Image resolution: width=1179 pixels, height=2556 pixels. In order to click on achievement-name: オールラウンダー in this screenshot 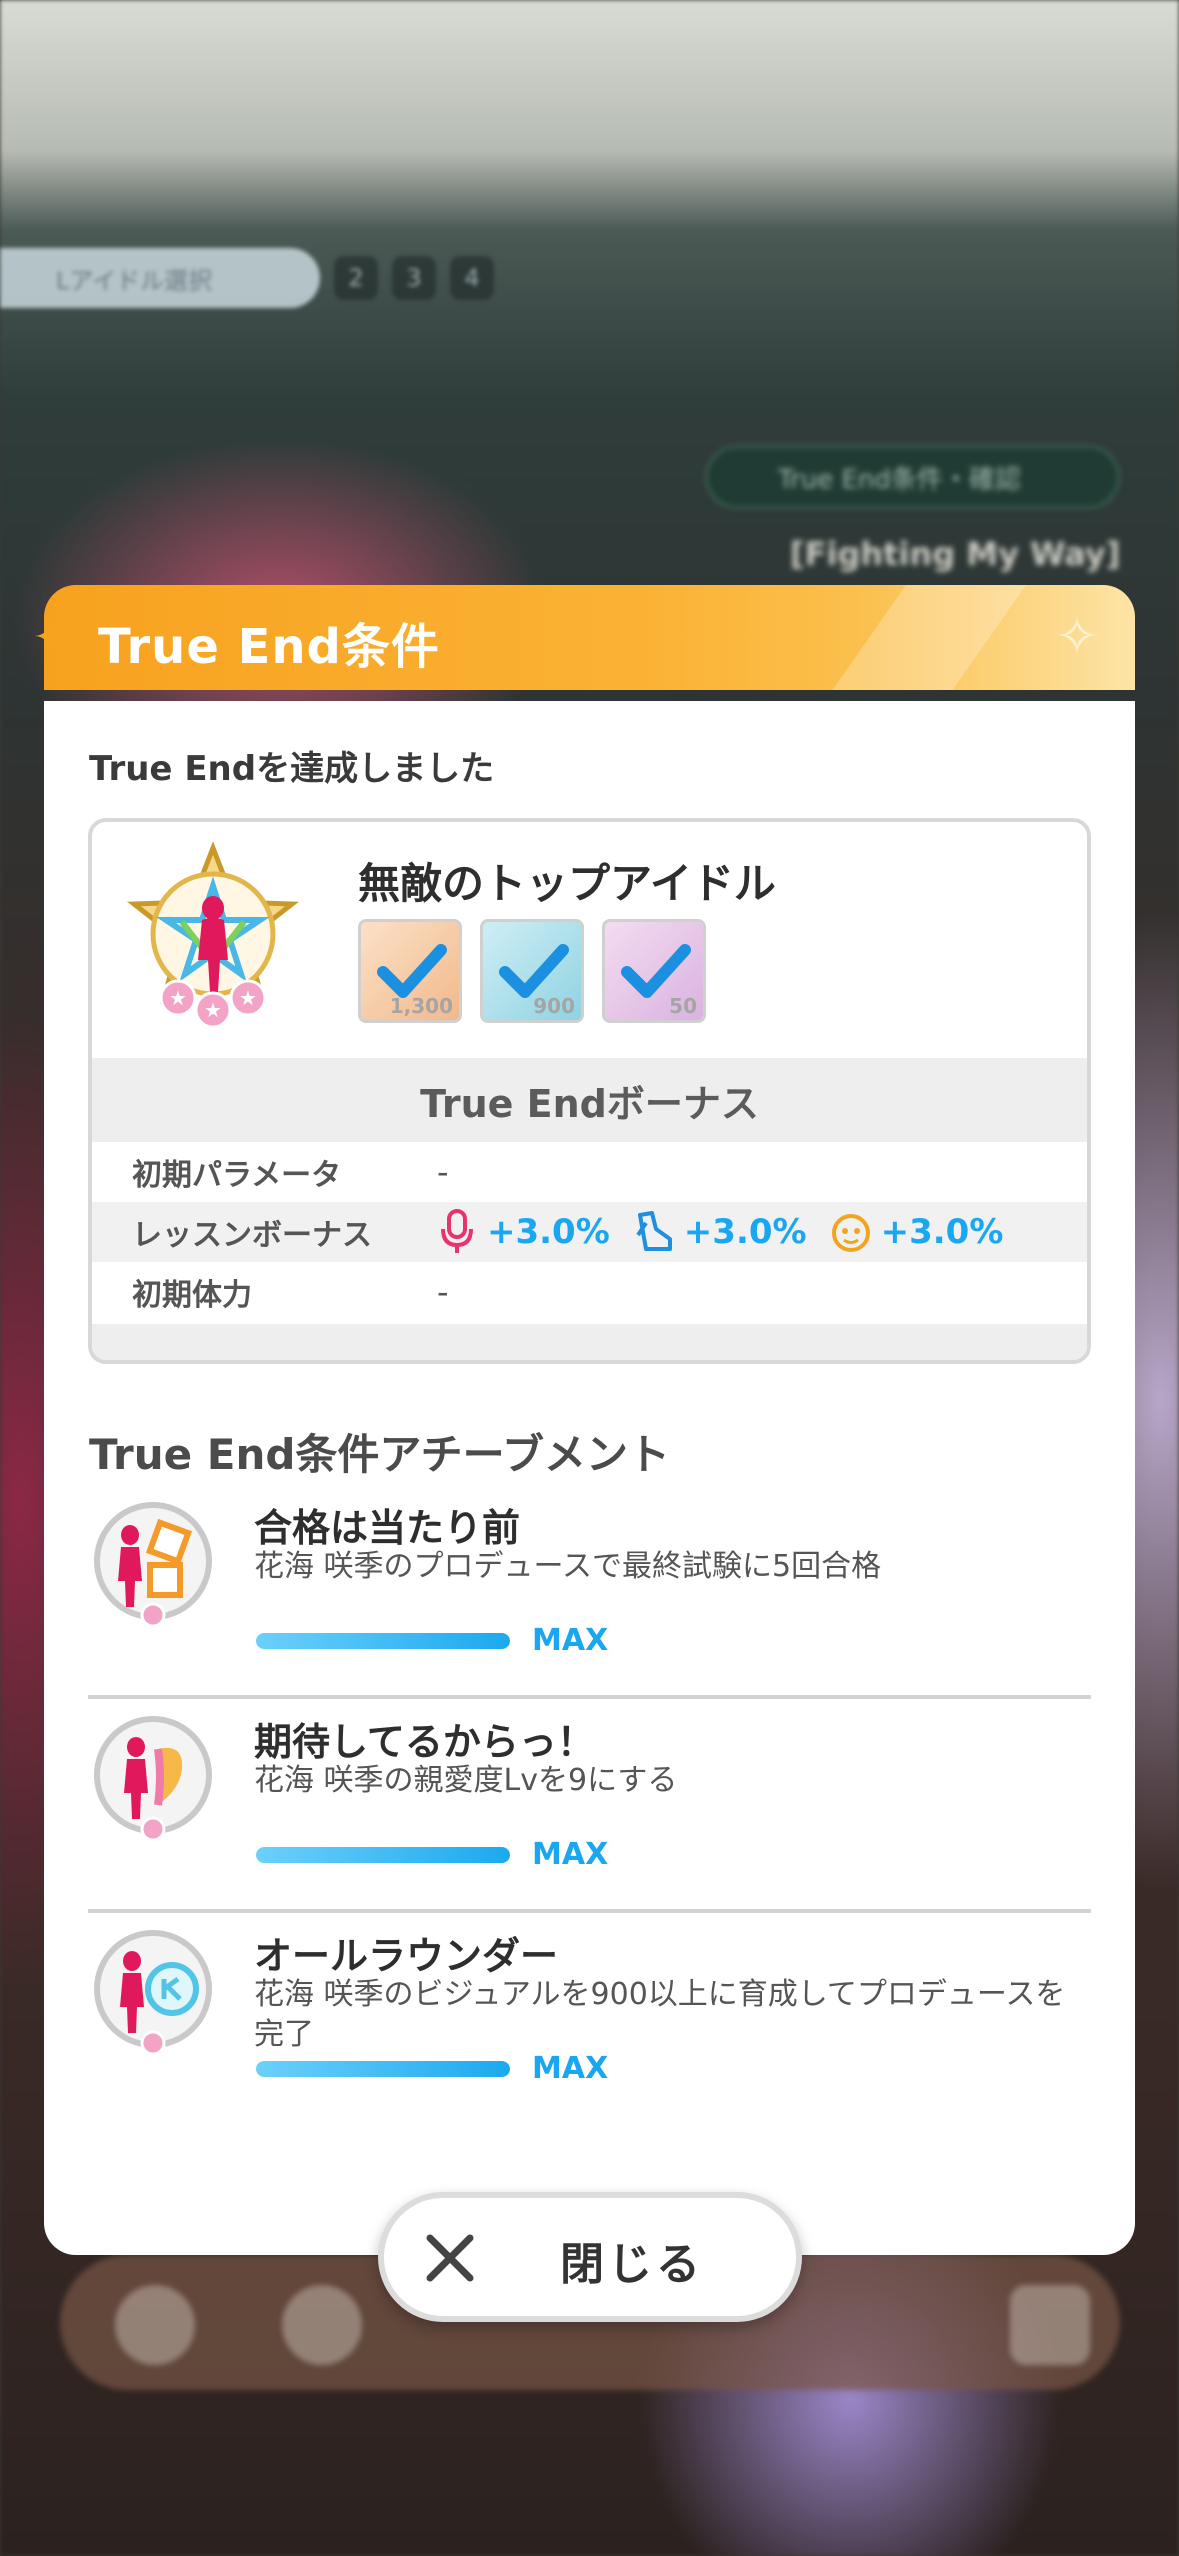, I will do `click(406, 1956)`.